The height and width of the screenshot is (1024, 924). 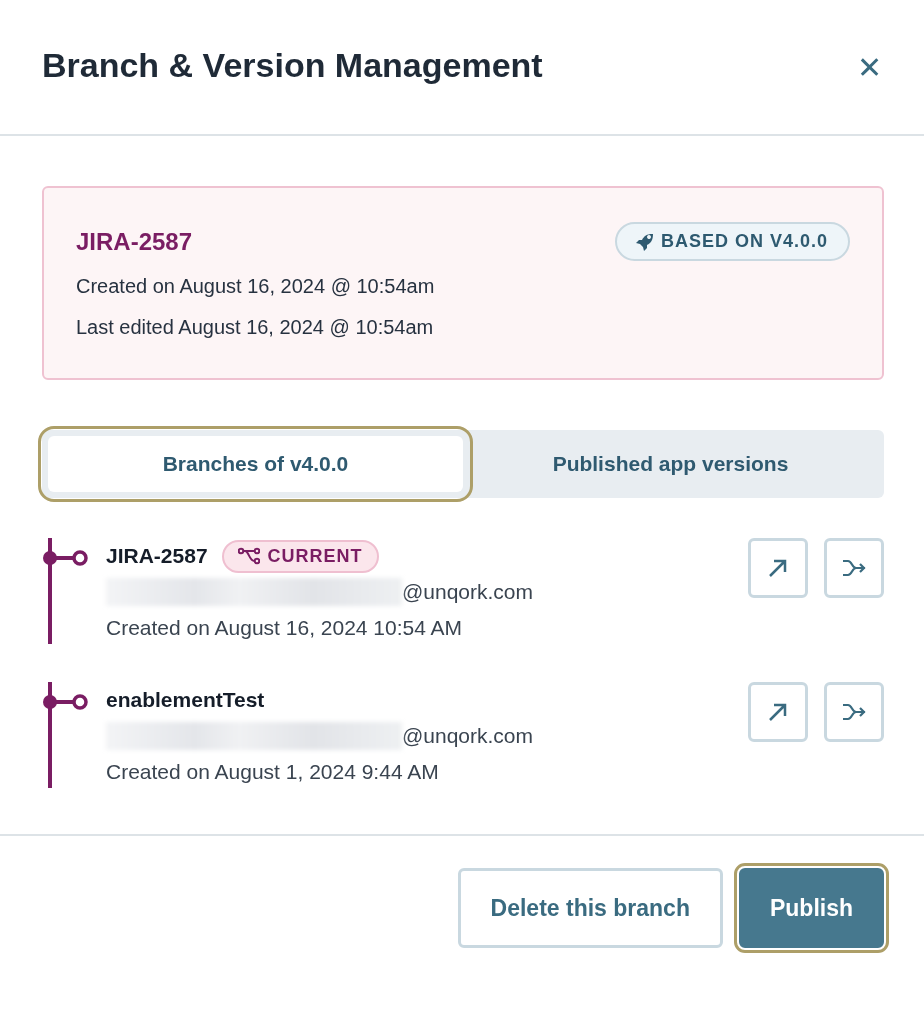 What do you see at coordinates (284, 628) in the screenshot?
I see `branch-created-date: Created on August 16, 2024 10:54 AM` at bounding box center [284, 628].